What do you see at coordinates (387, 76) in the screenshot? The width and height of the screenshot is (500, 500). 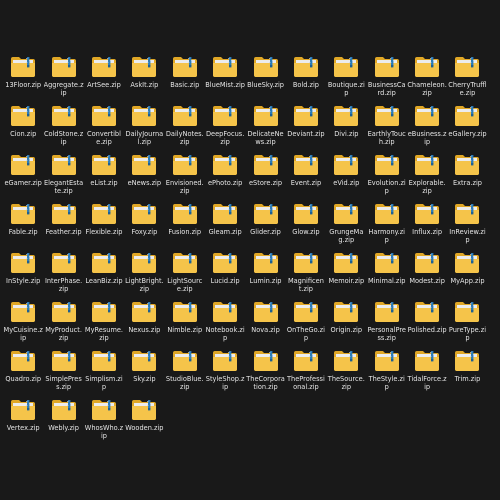 I see `zip-file-item: BusinessCard.zip` at bounding box center [387, 76].